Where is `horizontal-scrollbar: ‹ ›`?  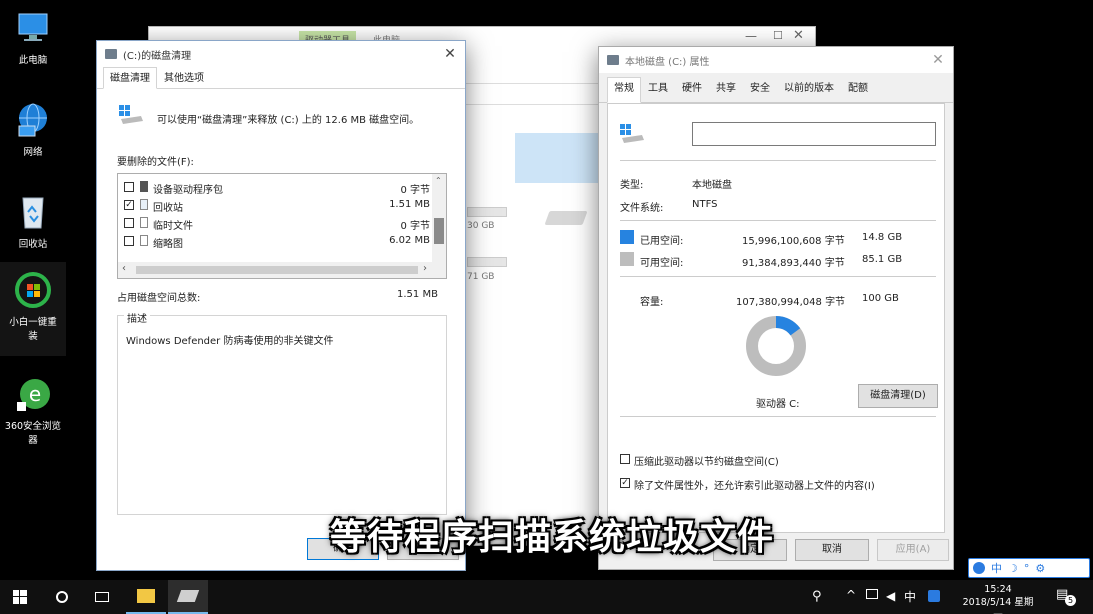
horizontal-scrollbar: ‹ › is located at coordinates (282, 270).